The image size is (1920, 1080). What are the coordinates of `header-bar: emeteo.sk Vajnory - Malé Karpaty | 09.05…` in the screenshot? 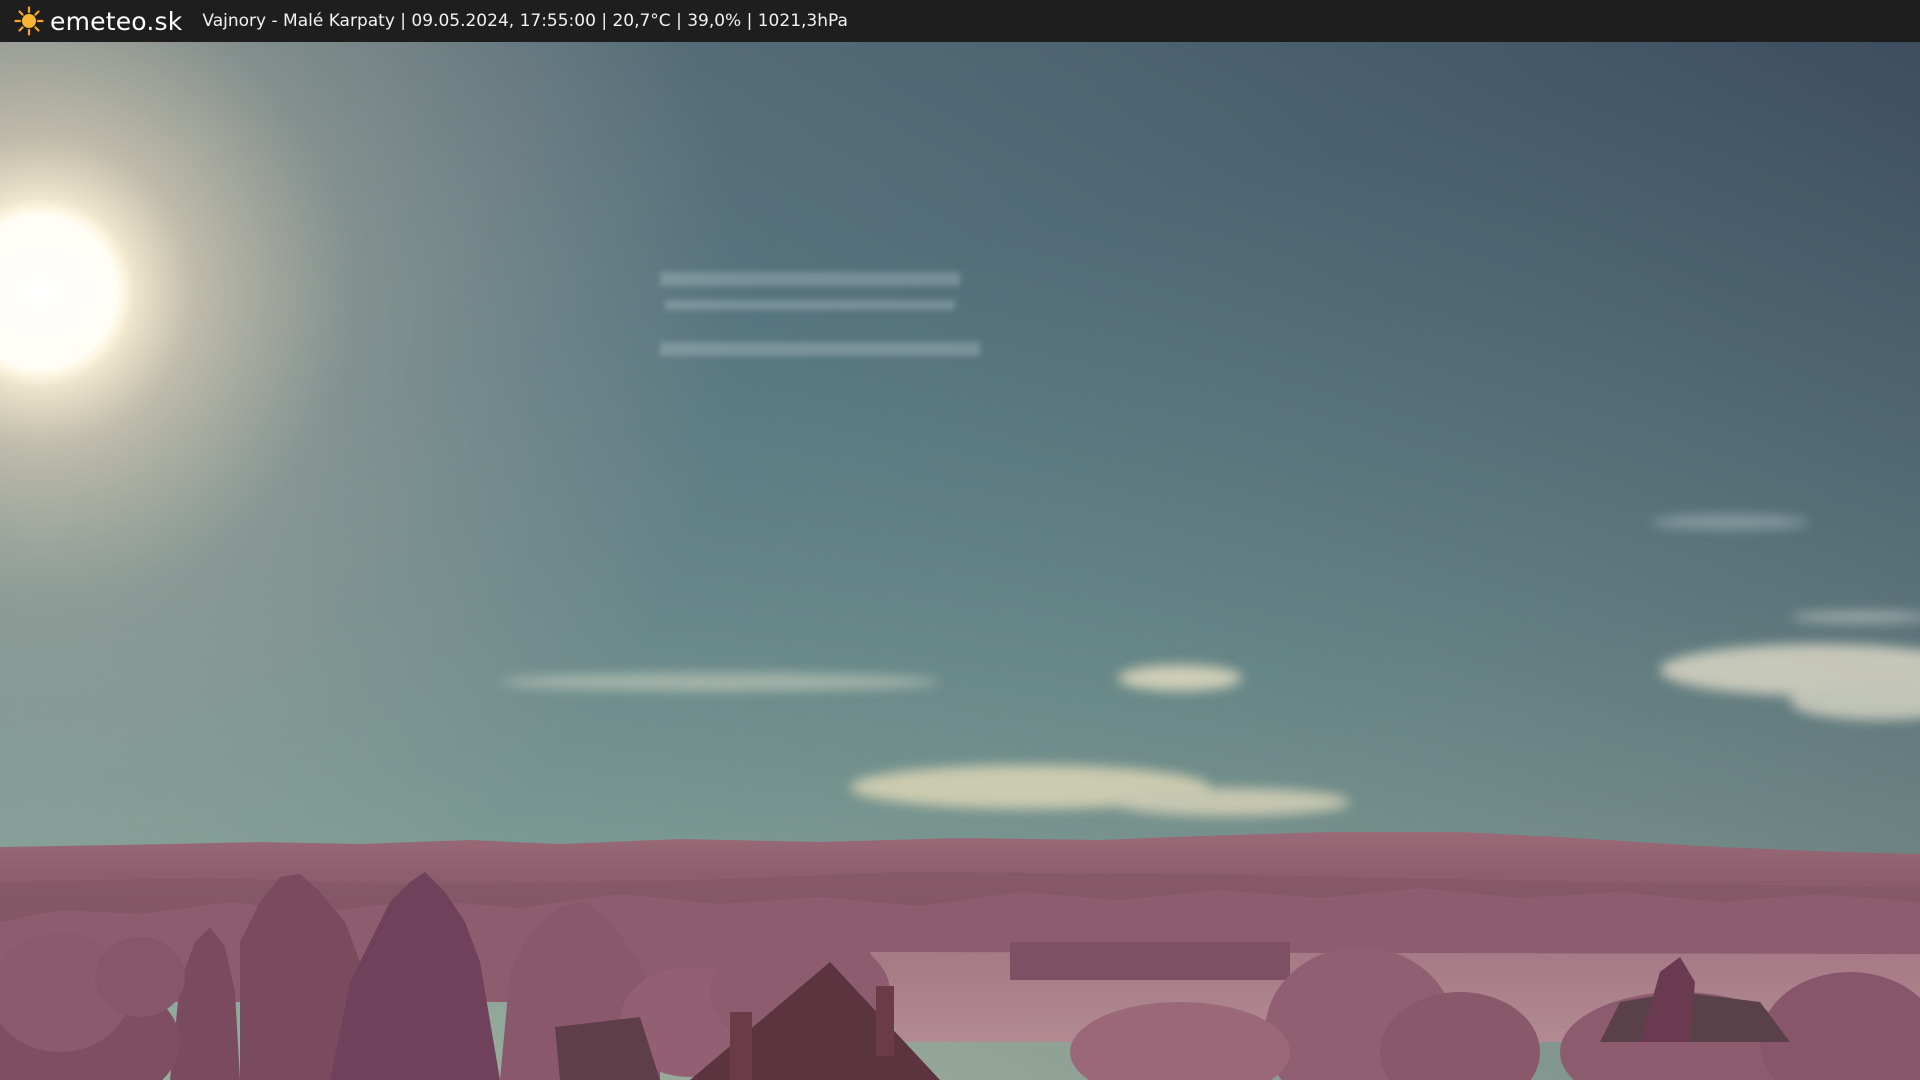 It's located at (960, 21).